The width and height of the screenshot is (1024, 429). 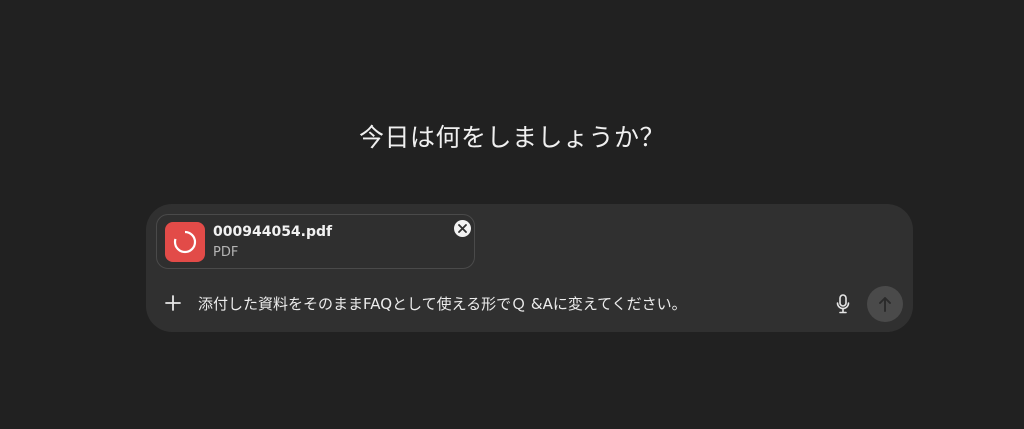 I want to click on add-attachment-button, so click(x=173, y=303).